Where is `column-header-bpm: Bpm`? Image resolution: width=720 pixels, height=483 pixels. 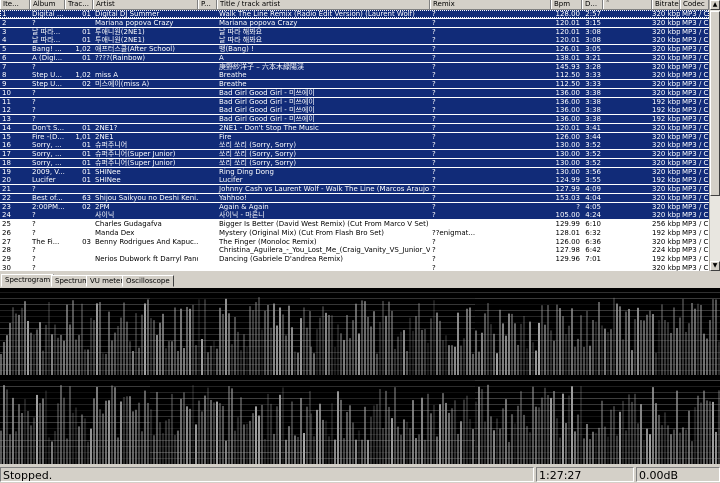 column-header-bpm: Bpm is located at coordinates (566, 4).